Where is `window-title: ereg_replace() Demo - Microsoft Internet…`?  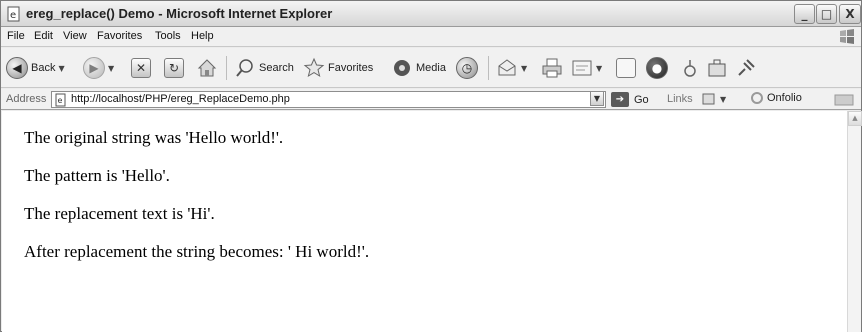 window-title: ereg_replace() Demo - Microsoft Internet… is located at coordinates (179, 13).